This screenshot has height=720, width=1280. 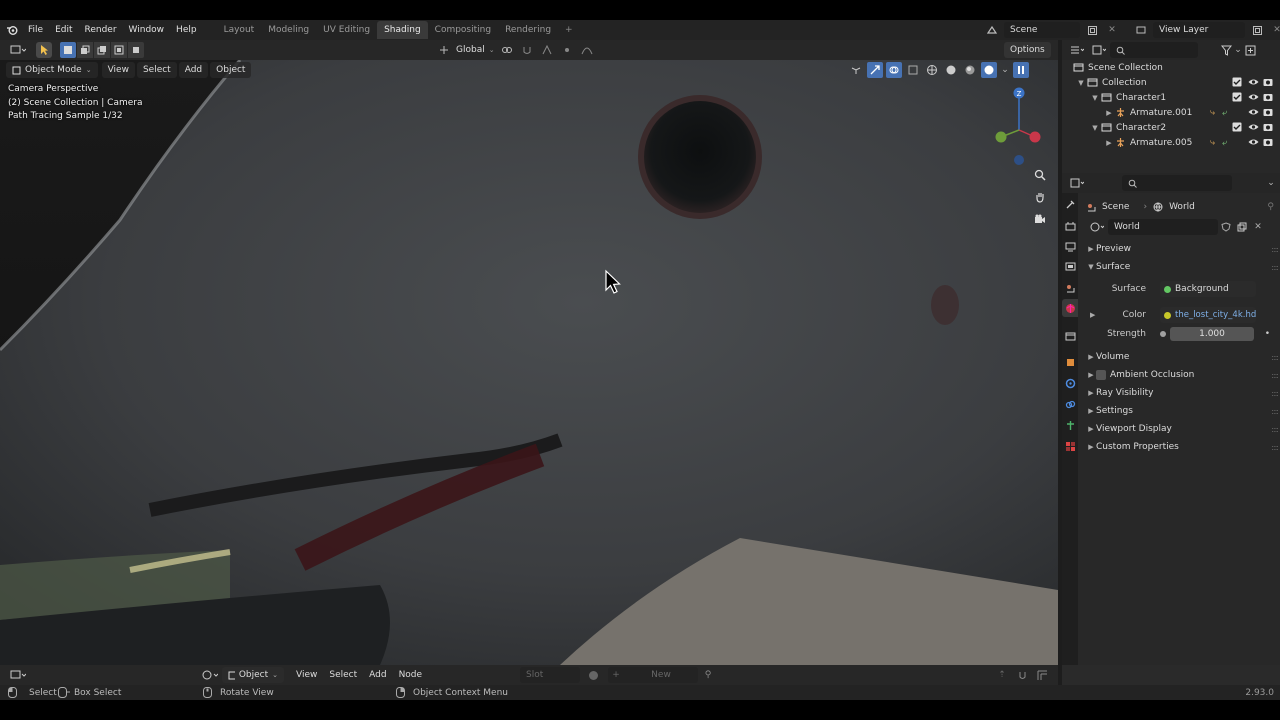 What do you see at coordinates (653, 675) in the screenshot?
I see `new-material-button: + New` at bounding box center [653, 675].